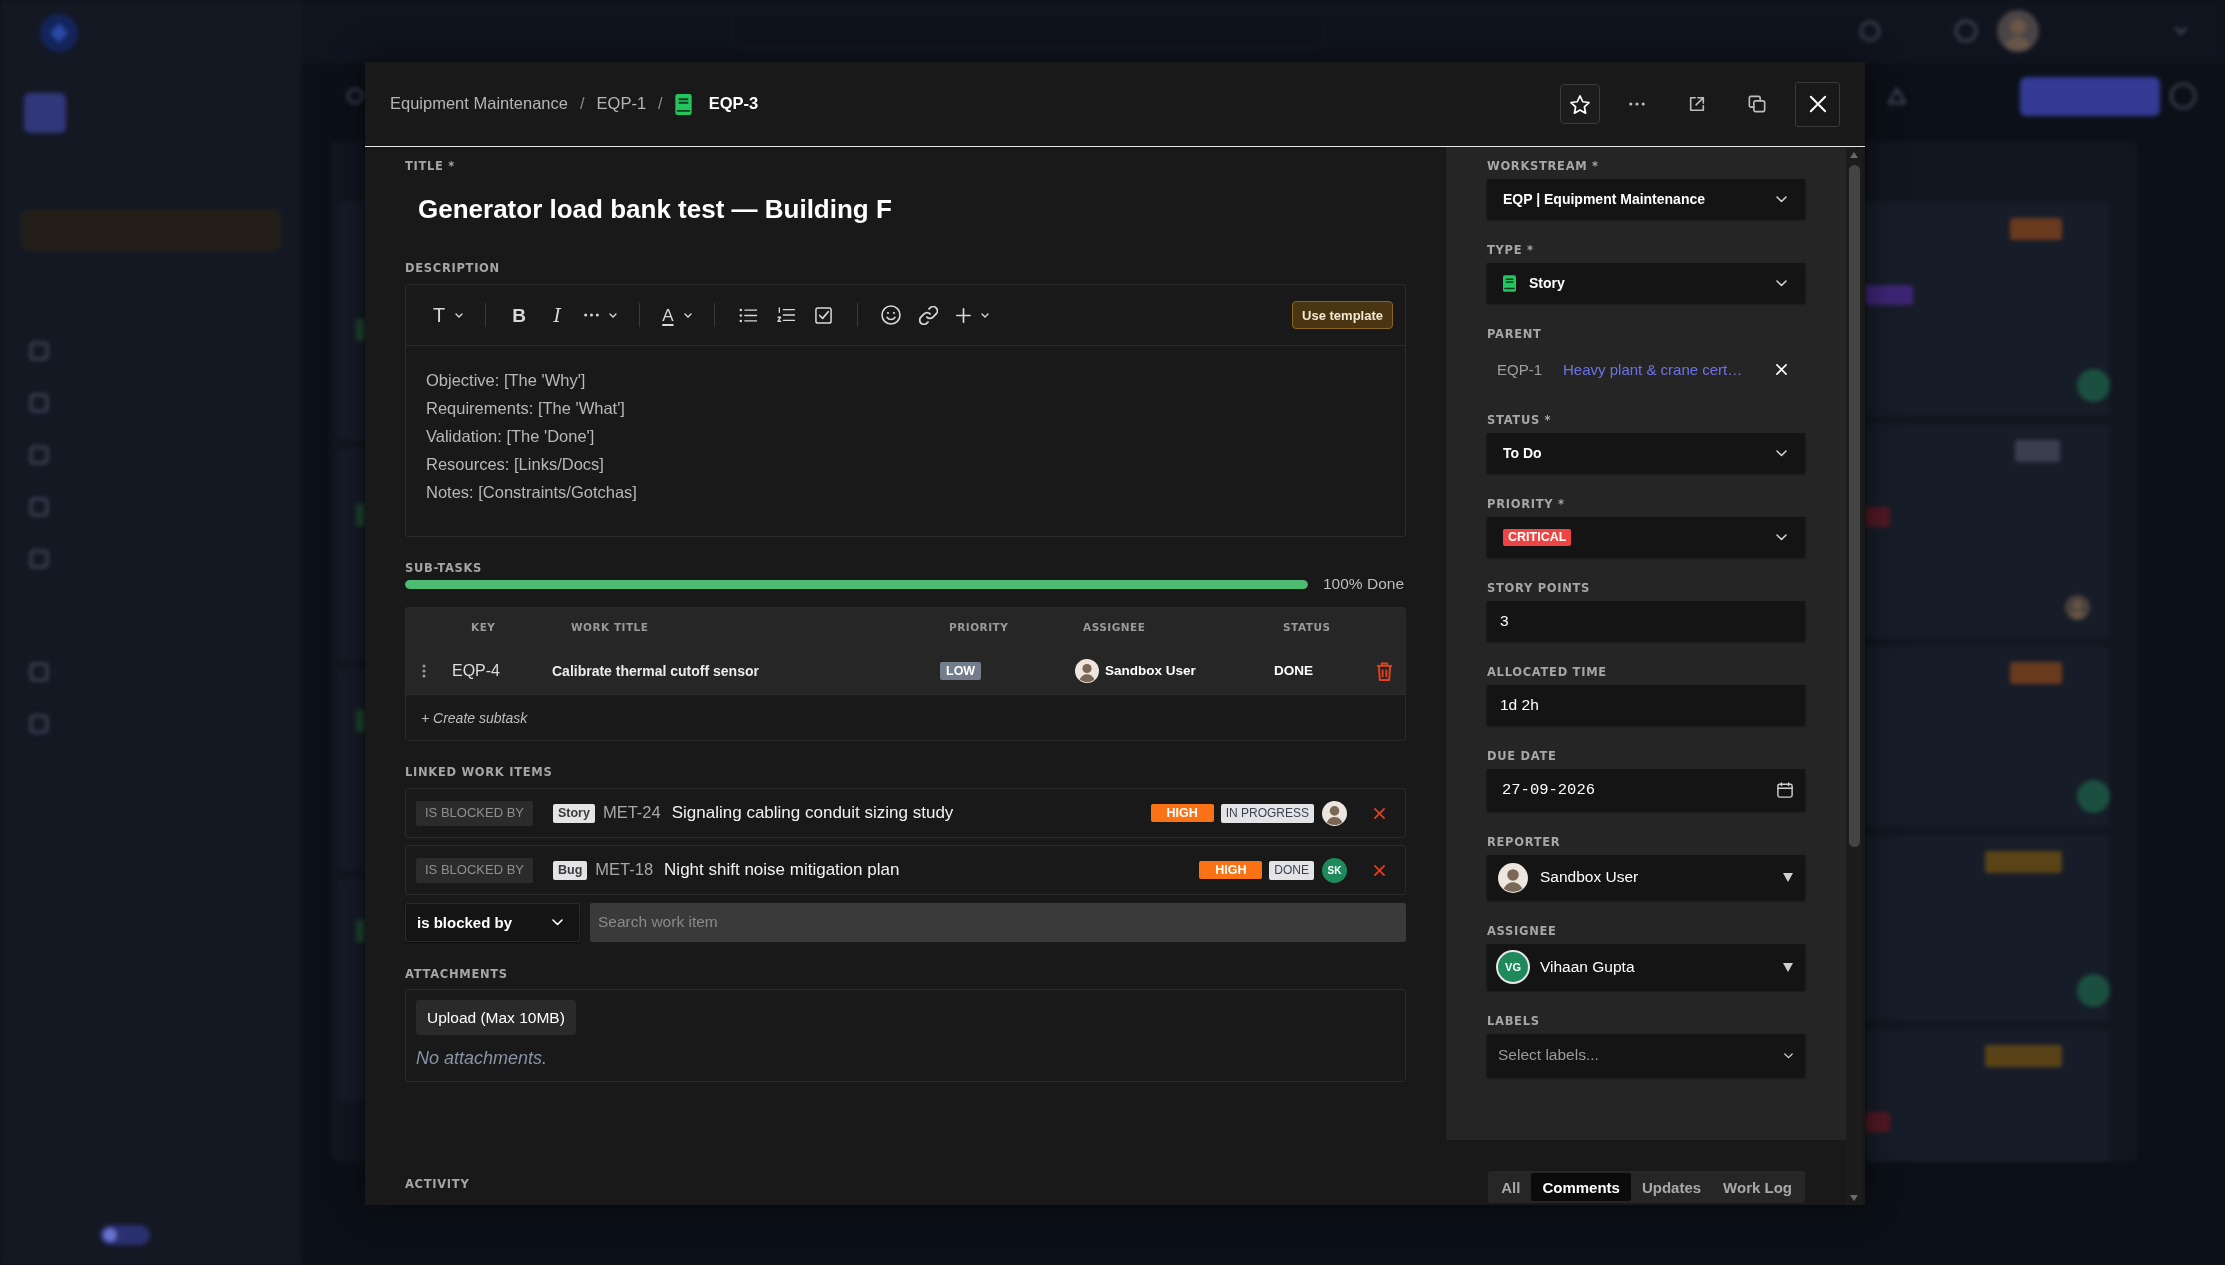 The height and width of the screenshot is (1265, 2225). What do you see at coordinates (1580, 104) in the screenshot?
I see `star-button` at bounding box center [1580, 104].